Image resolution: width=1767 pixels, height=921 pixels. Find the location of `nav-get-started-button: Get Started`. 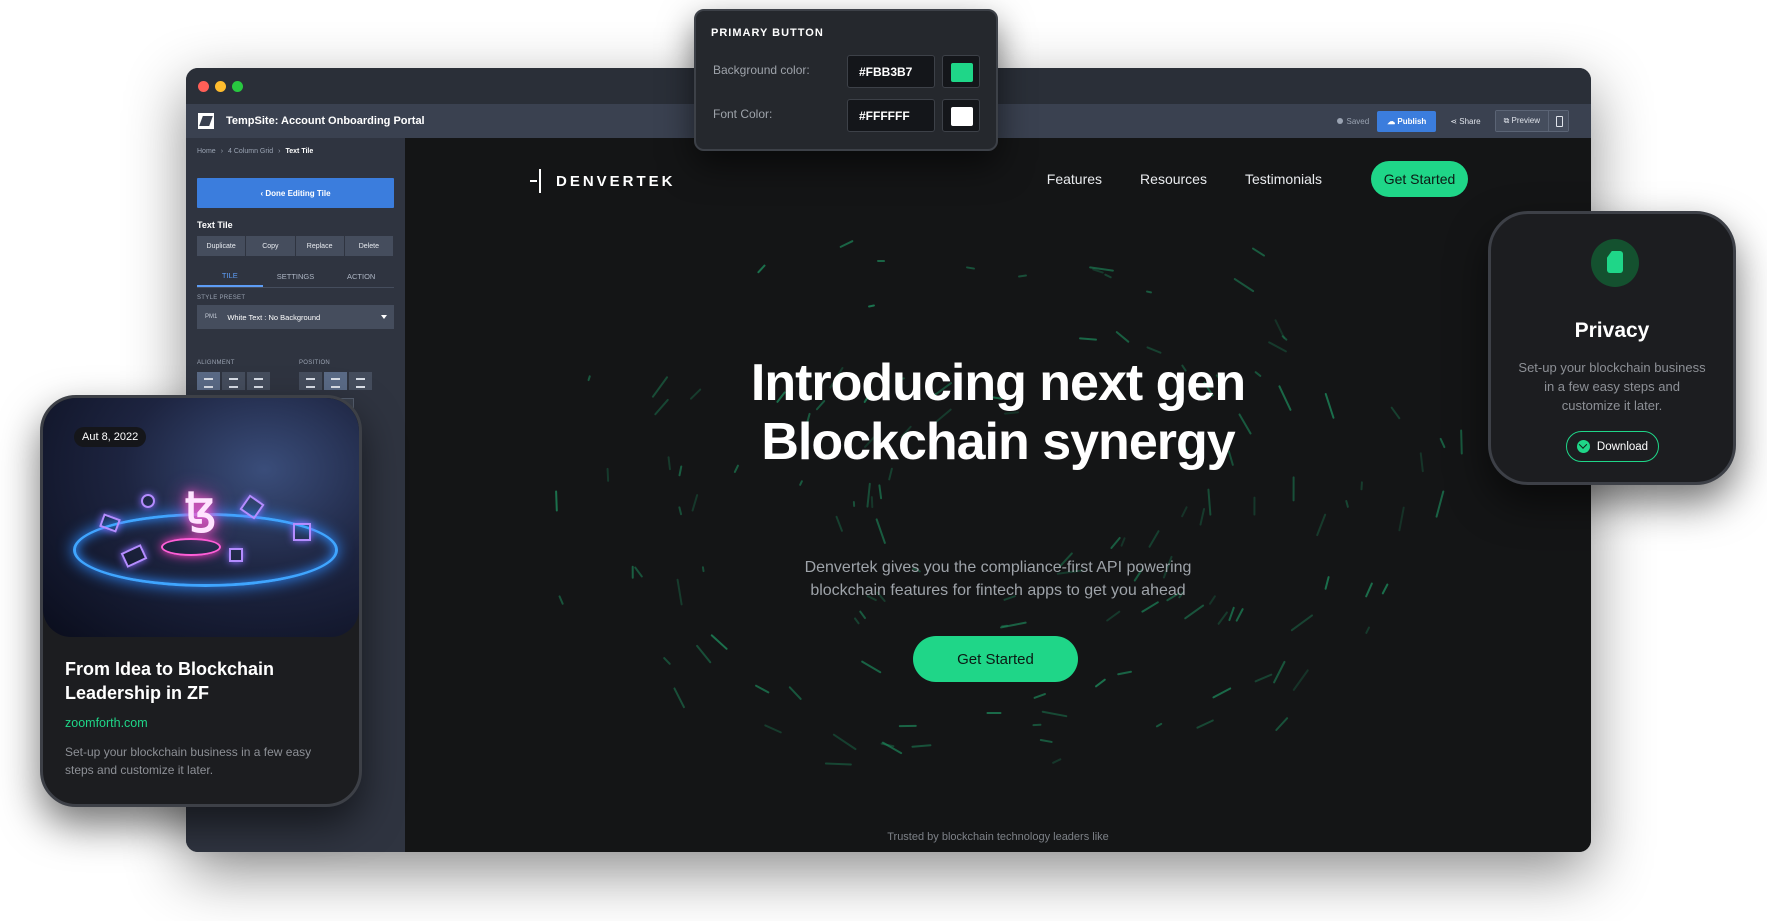

nav-get-started-button: Get Started is located at coordinates (1419, 179).